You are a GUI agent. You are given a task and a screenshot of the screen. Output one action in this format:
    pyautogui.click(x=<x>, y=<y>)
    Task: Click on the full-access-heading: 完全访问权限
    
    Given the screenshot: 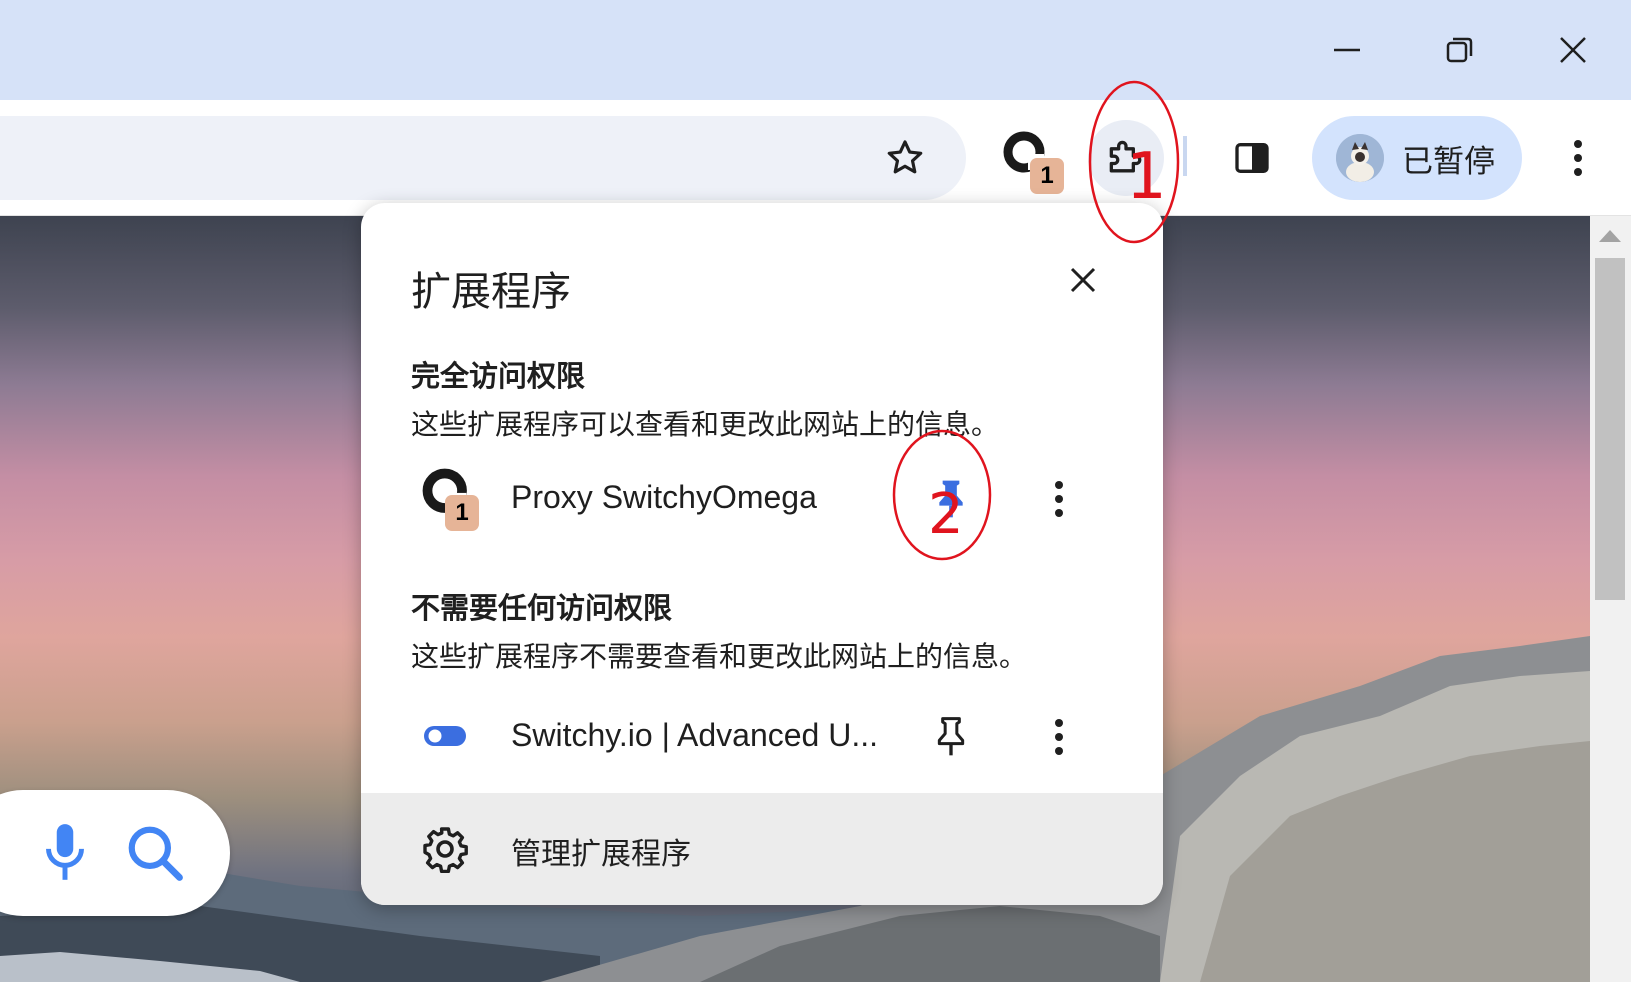 What is the action you would take?
    pyautogui.click(x=498, y=376)
    